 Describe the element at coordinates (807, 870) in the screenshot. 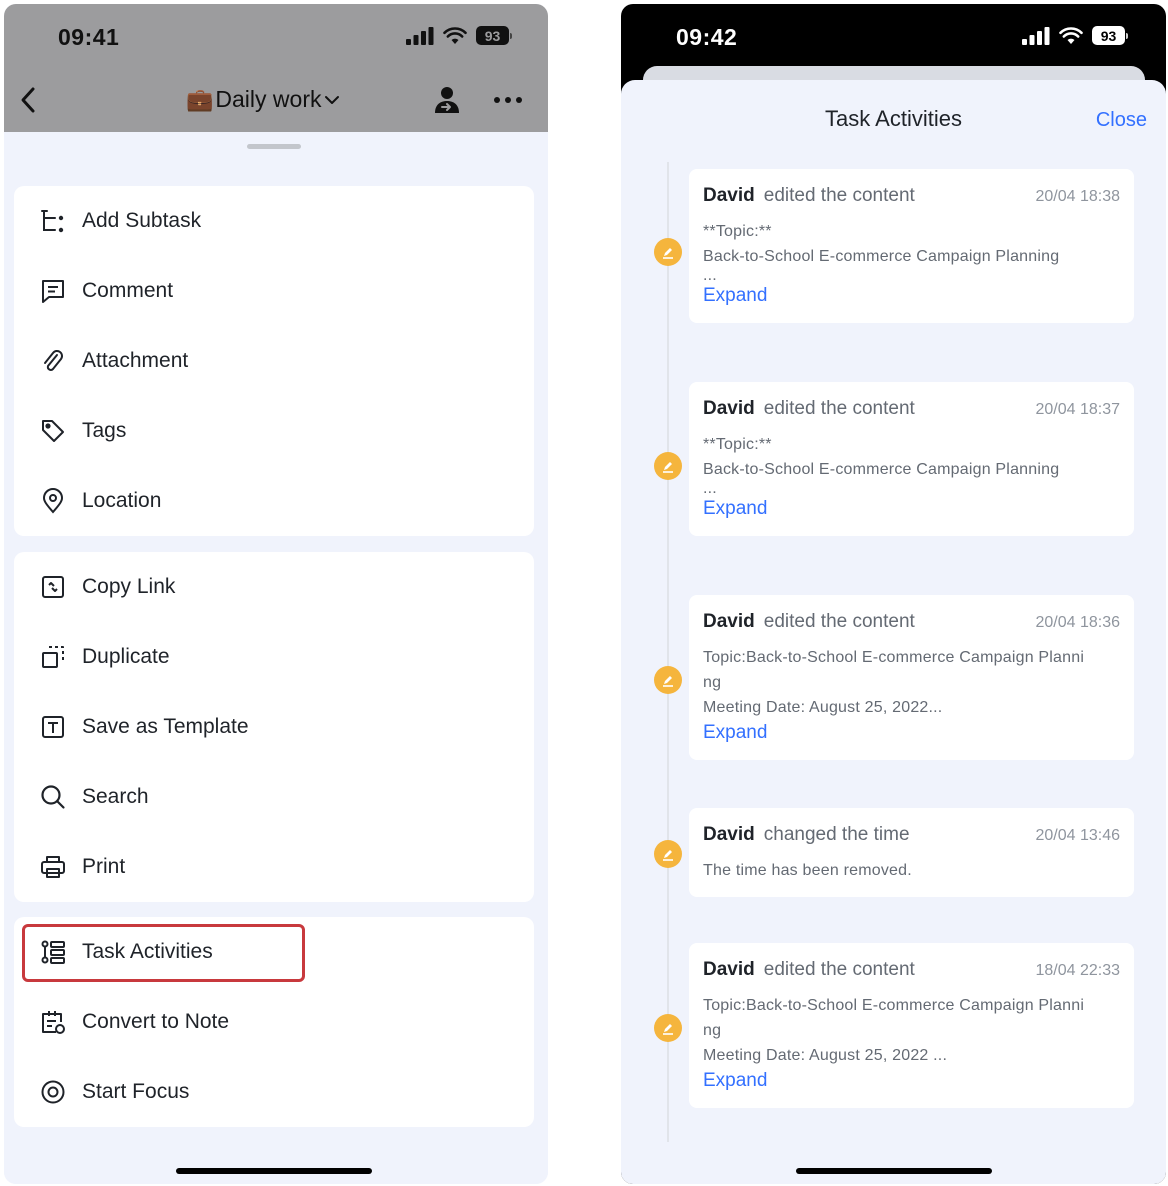

I see `activity-detail-line: The time has been removed.` at that location.